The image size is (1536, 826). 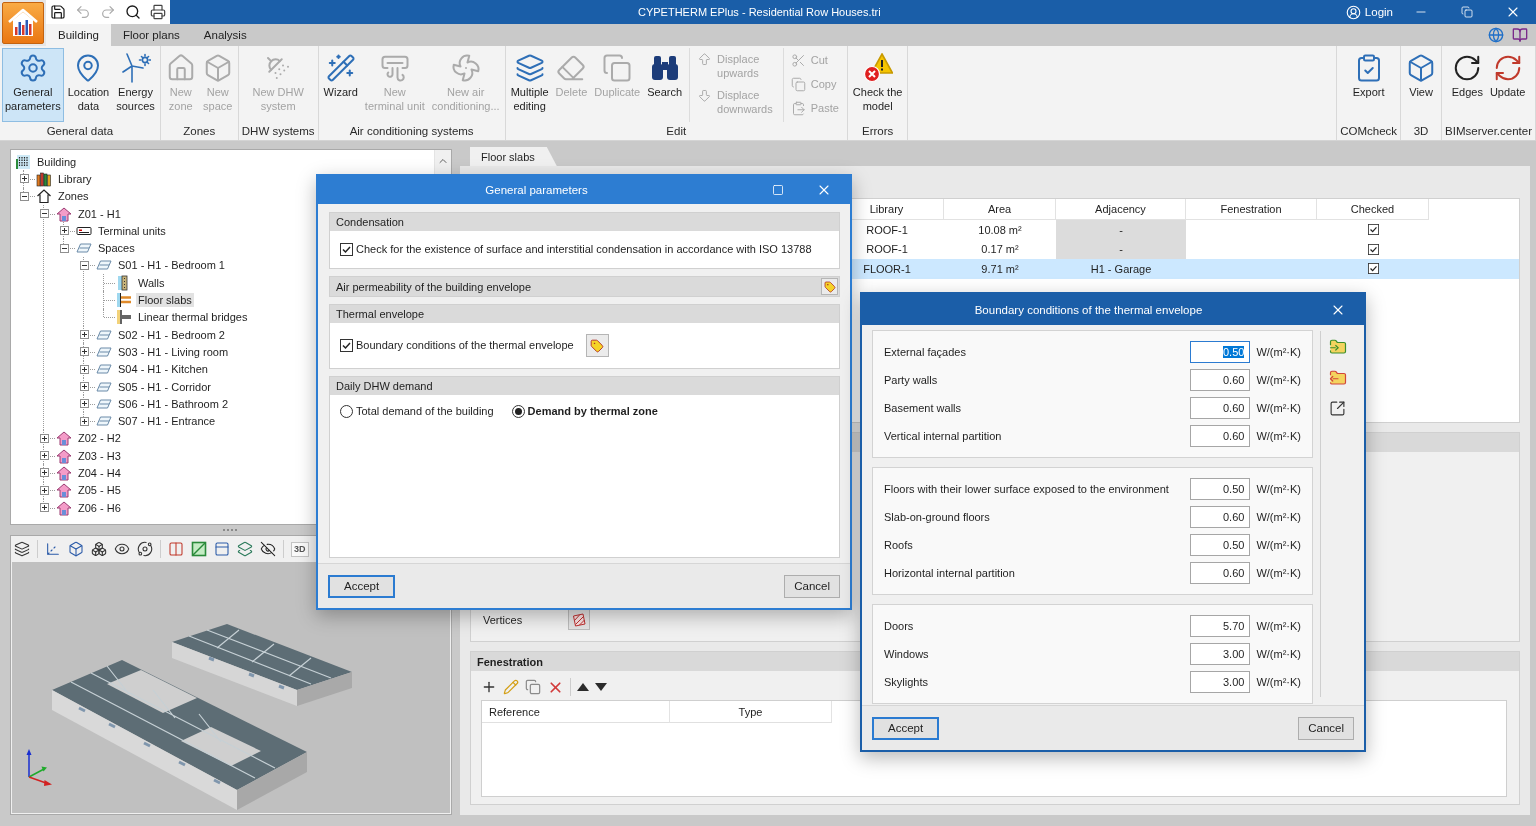 I want to click on cubes-icon, so click(x=99, y=549).